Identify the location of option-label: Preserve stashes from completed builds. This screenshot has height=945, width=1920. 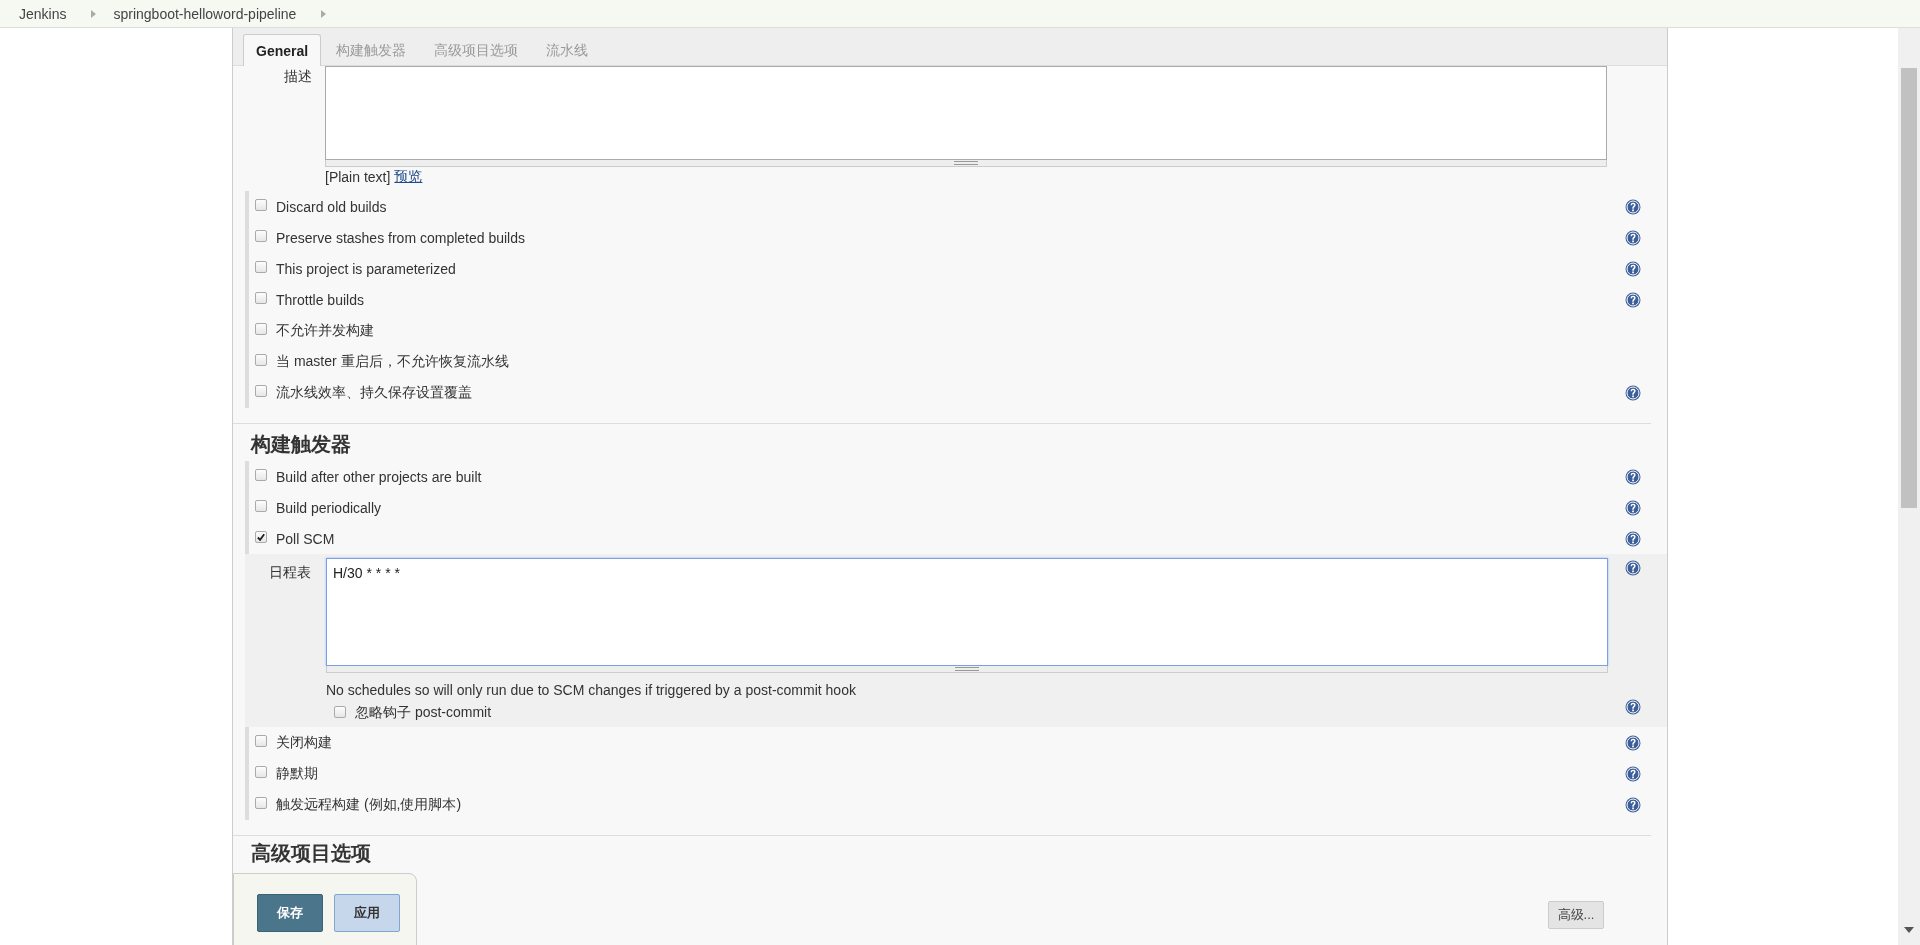
(400, 237).